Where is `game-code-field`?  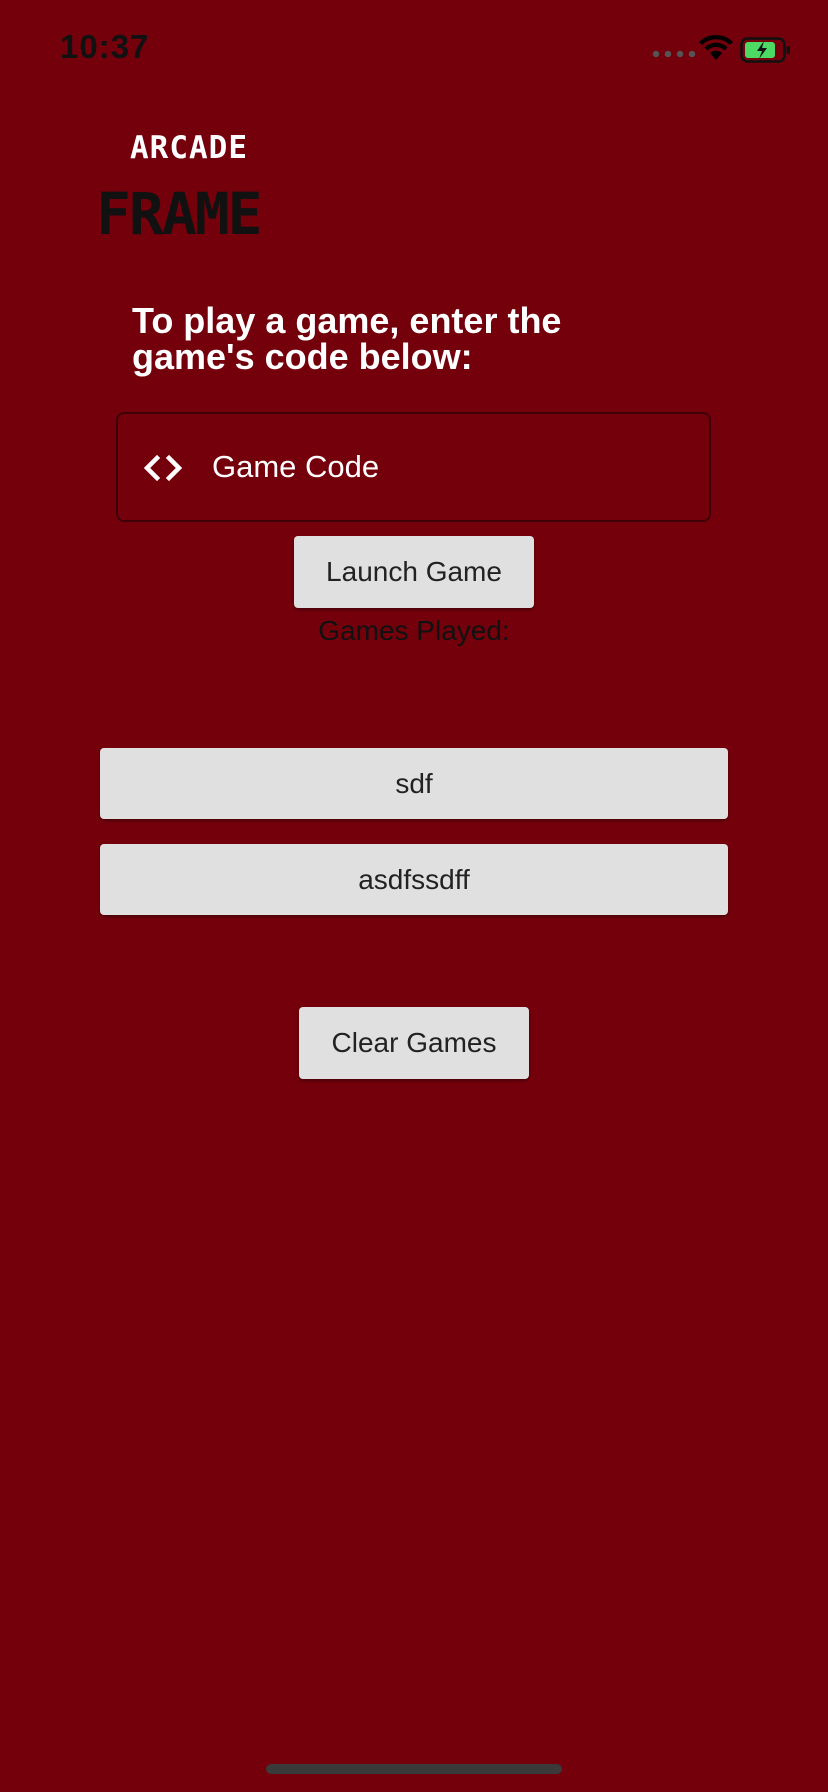
game-code-field is located at coordinates (413, 467).